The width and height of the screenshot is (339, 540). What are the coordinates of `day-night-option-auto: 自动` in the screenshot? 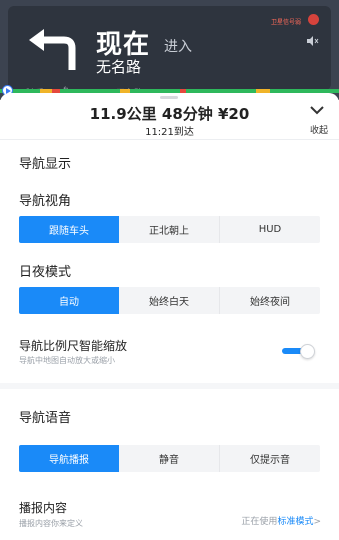 It's located at (69, 300).